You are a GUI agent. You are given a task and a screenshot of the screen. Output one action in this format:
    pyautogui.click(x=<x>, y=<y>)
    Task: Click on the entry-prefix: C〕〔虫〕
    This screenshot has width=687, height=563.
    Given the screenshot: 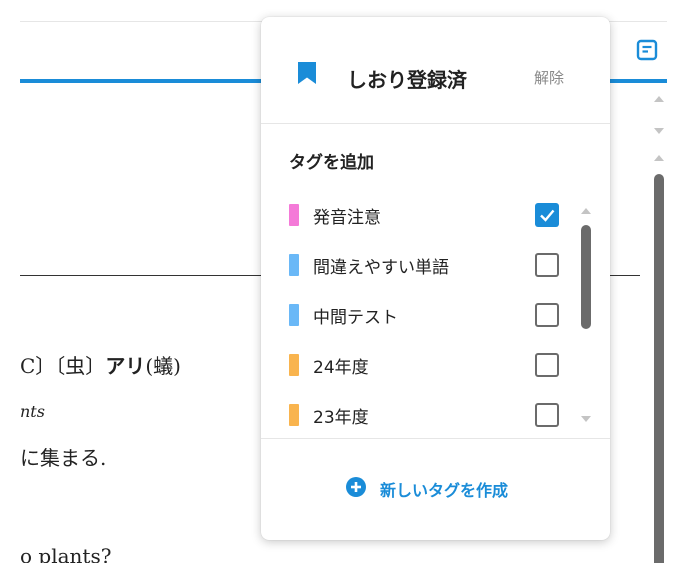 What is the action you would take?
    pyautogui.click(x=63, y=366)
    